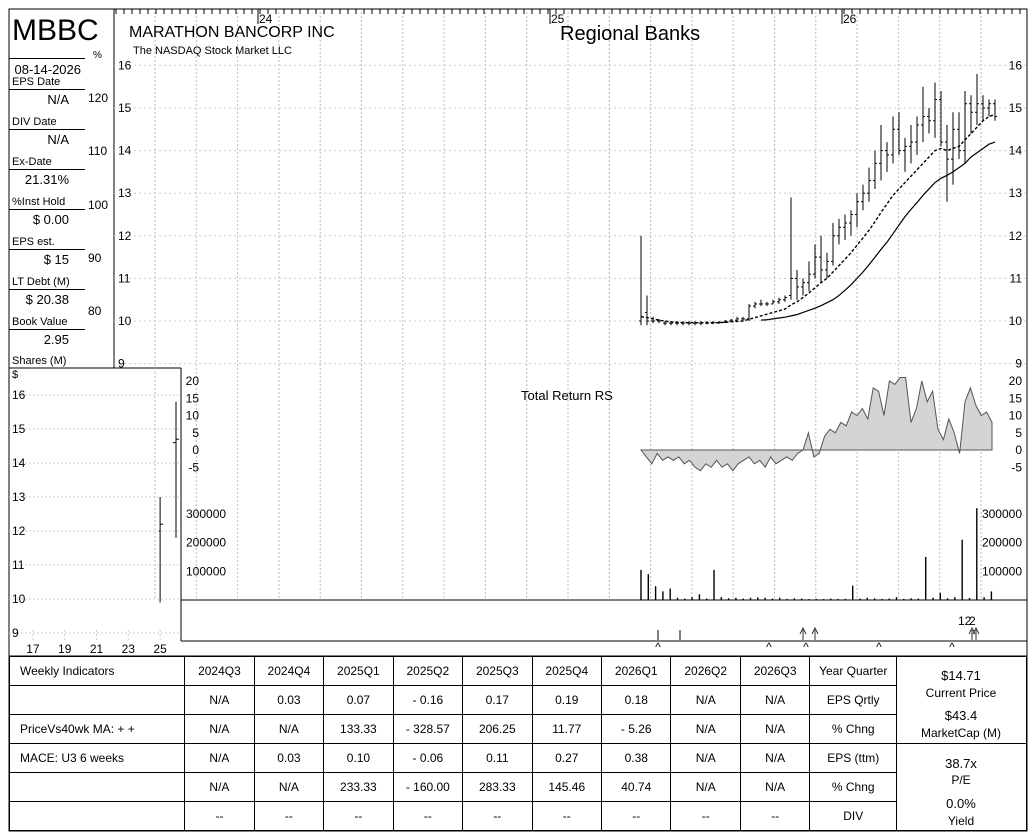 Image resolution: width=1032 pixels, height=840 pixels. I want to click on vol-tick-left: 300000, so click(206, 514).